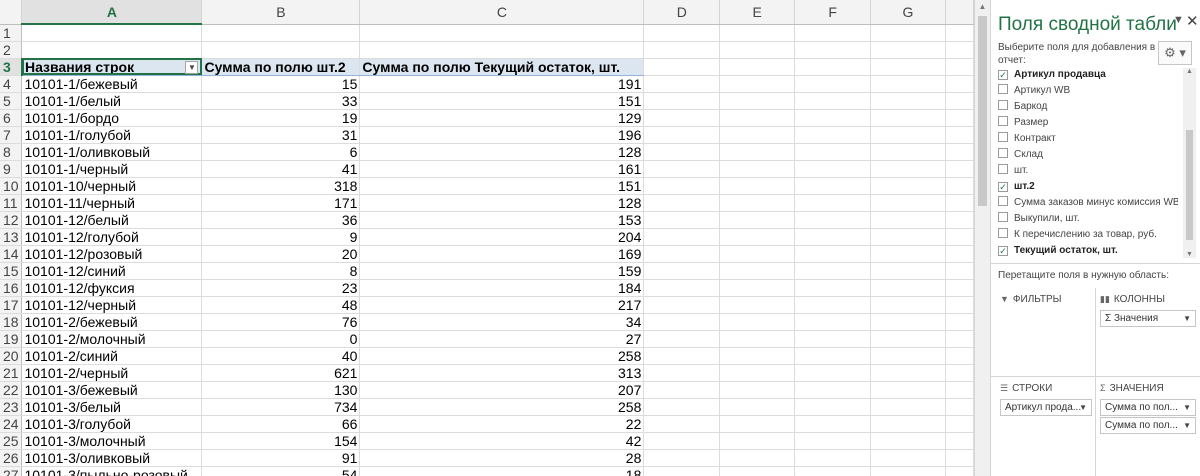 The height and width of the screenshot is (476, 1200). Describe the element at coordinates (1175, 53) in the screenshot. I see `gear-icon: ⚙ ▾` at that location.